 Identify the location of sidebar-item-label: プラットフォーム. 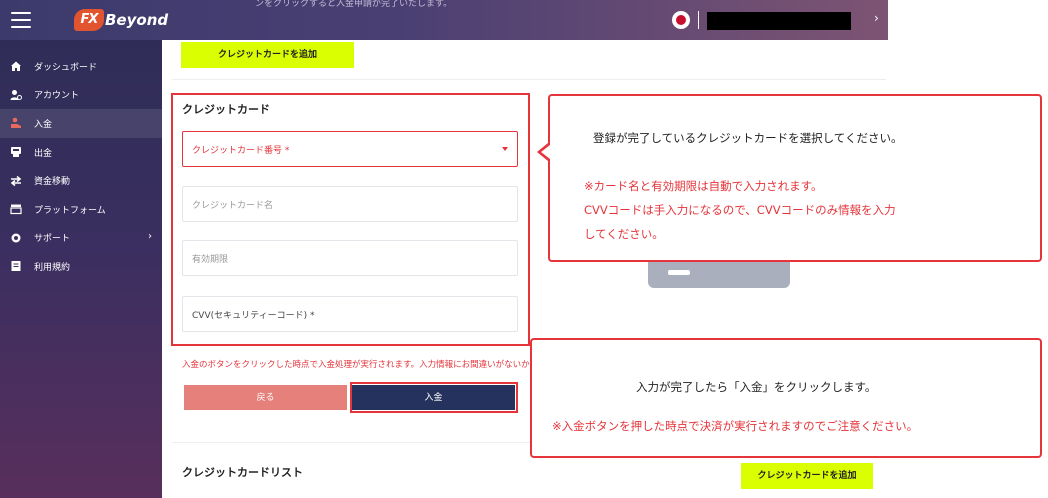
(70, 210).